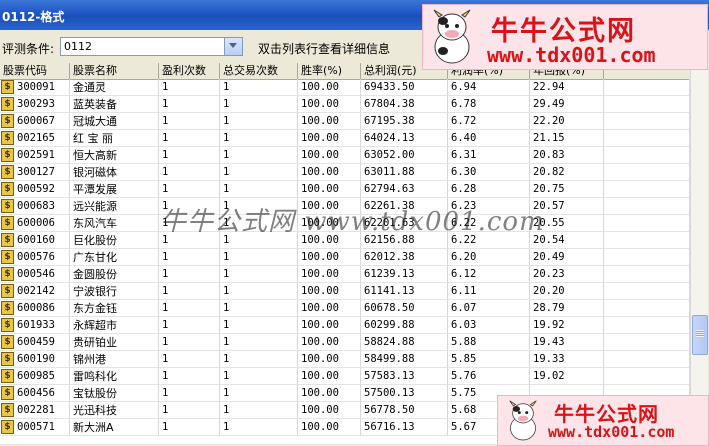 Image resolution: width=709 pixels, height=446 pixels. What do you see at coordinates (389, 359) in the screenshot?
I see `cell-text: 58499.88` at bounding box center [389, 359].